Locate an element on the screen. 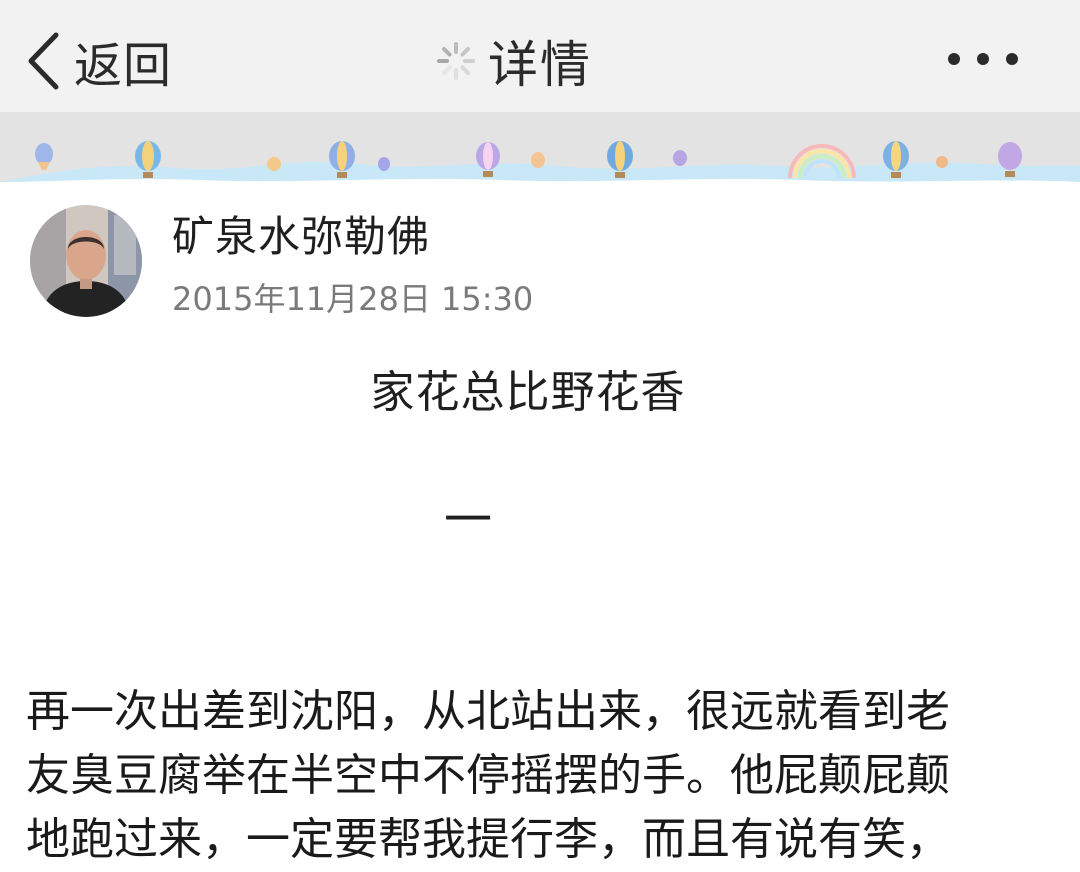 This screenshot has width=1080, height=872. page-title-group: 详情 is located at coordinates (514, 61).